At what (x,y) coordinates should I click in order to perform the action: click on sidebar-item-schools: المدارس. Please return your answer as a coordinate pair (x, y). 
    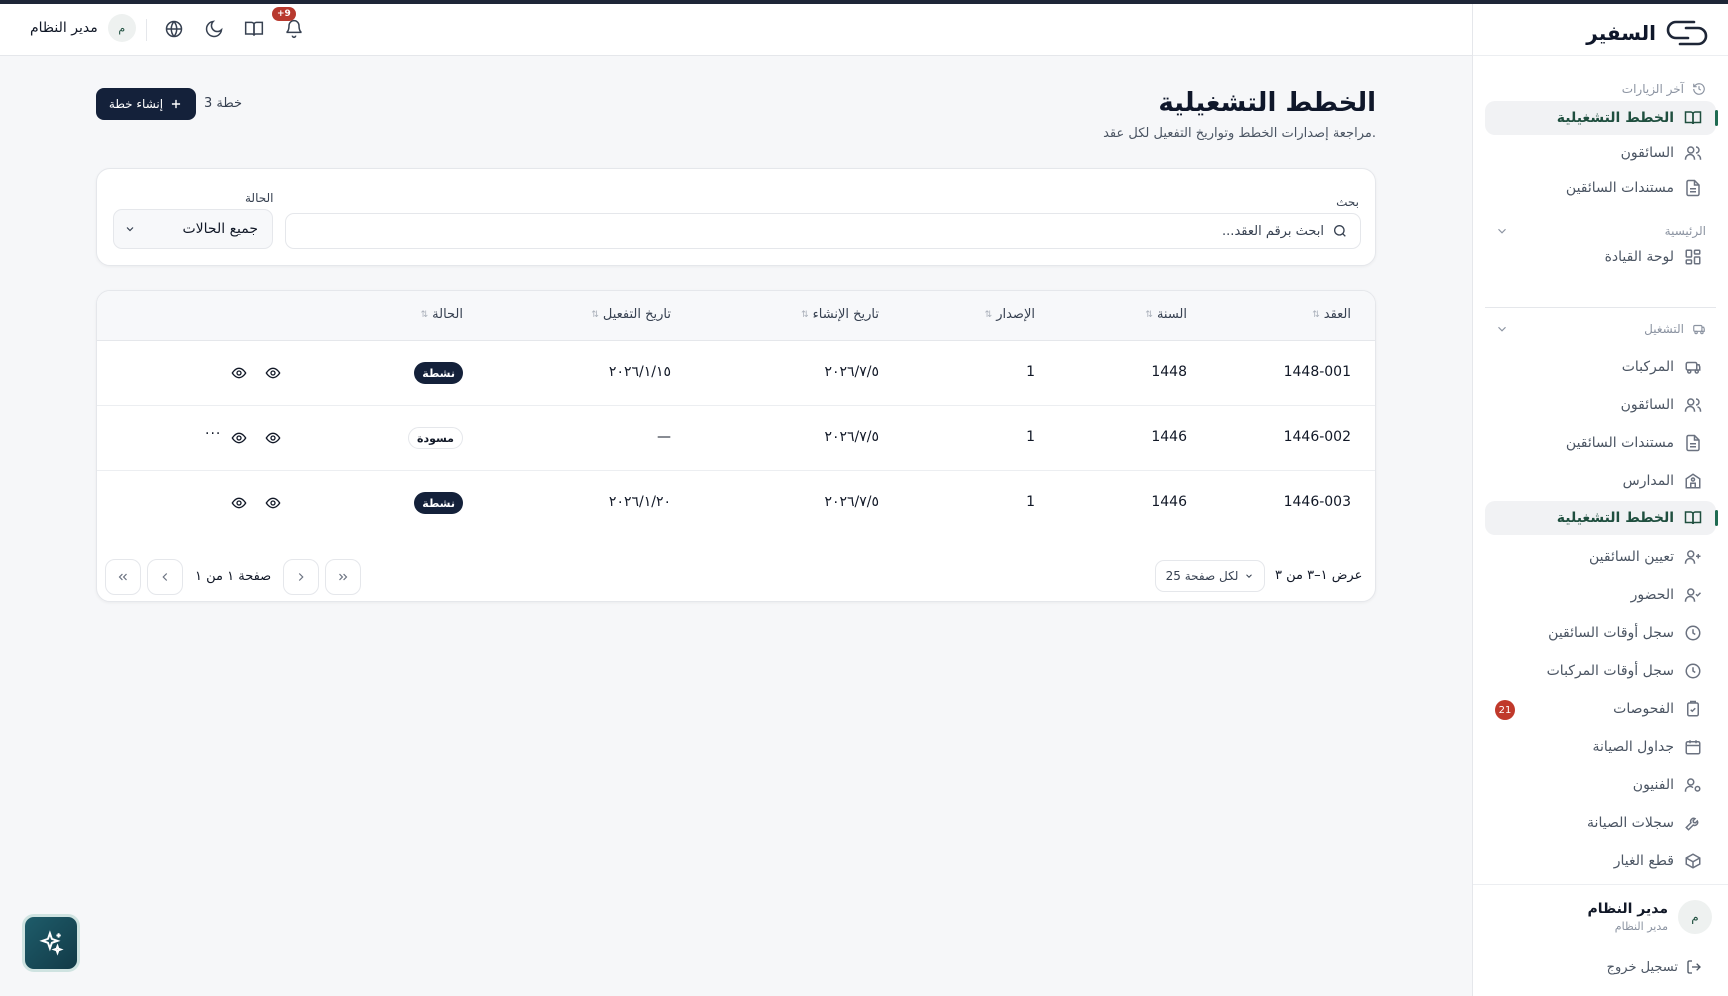
    Looking at the image, I should click on (1600, 481).